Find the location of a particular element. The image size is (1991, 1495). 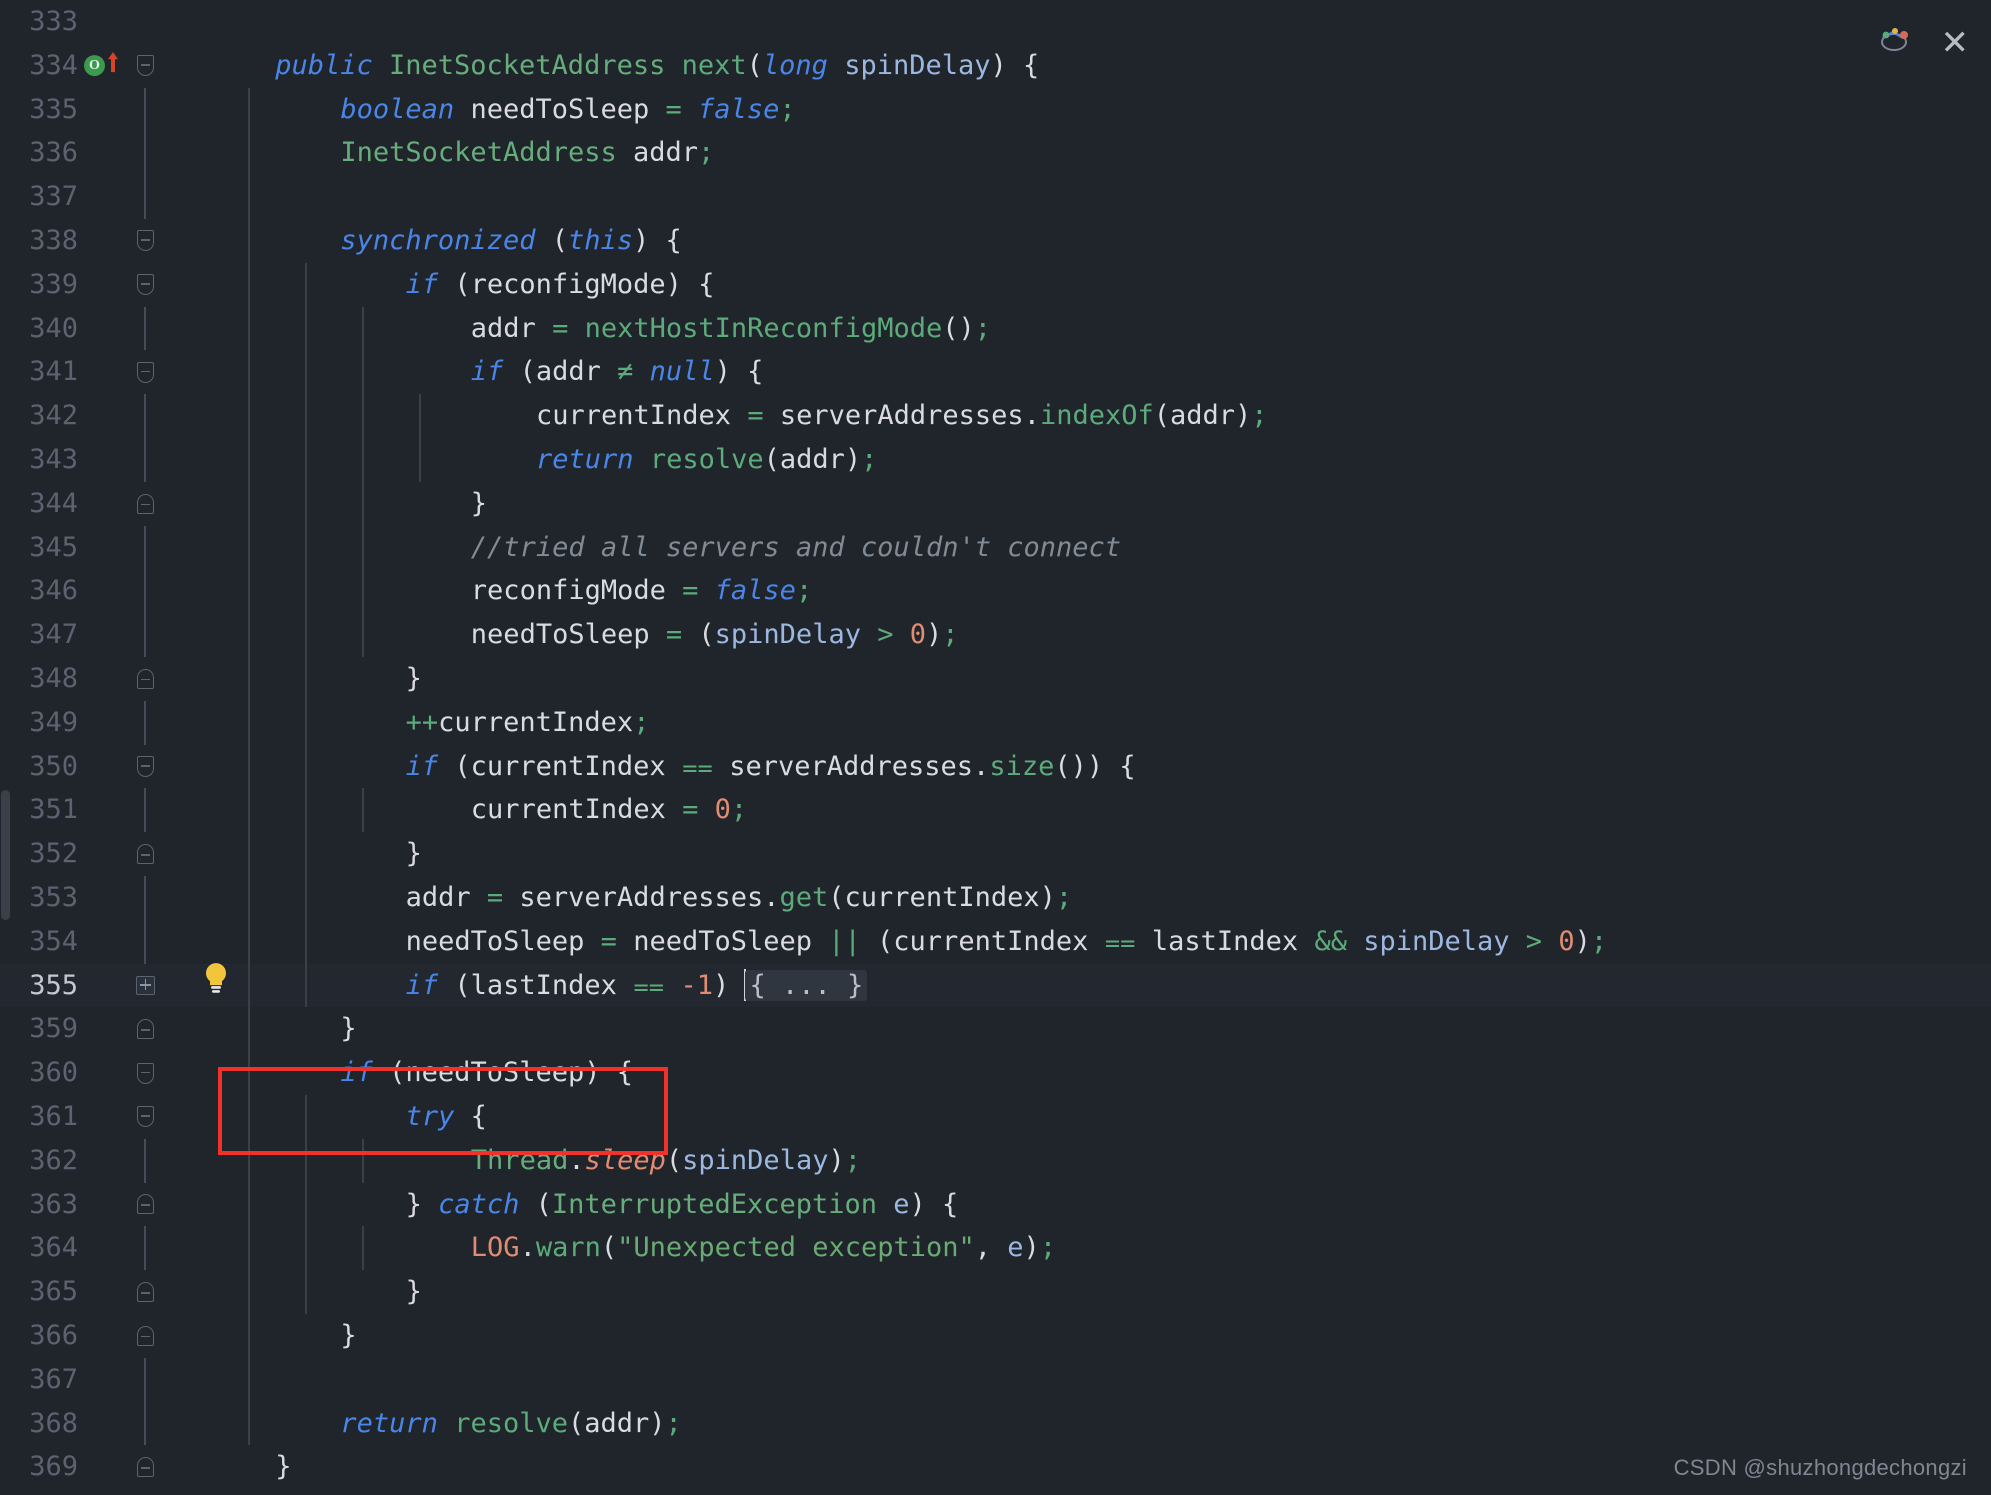

expand-icon is located at coordinates (145, 985).